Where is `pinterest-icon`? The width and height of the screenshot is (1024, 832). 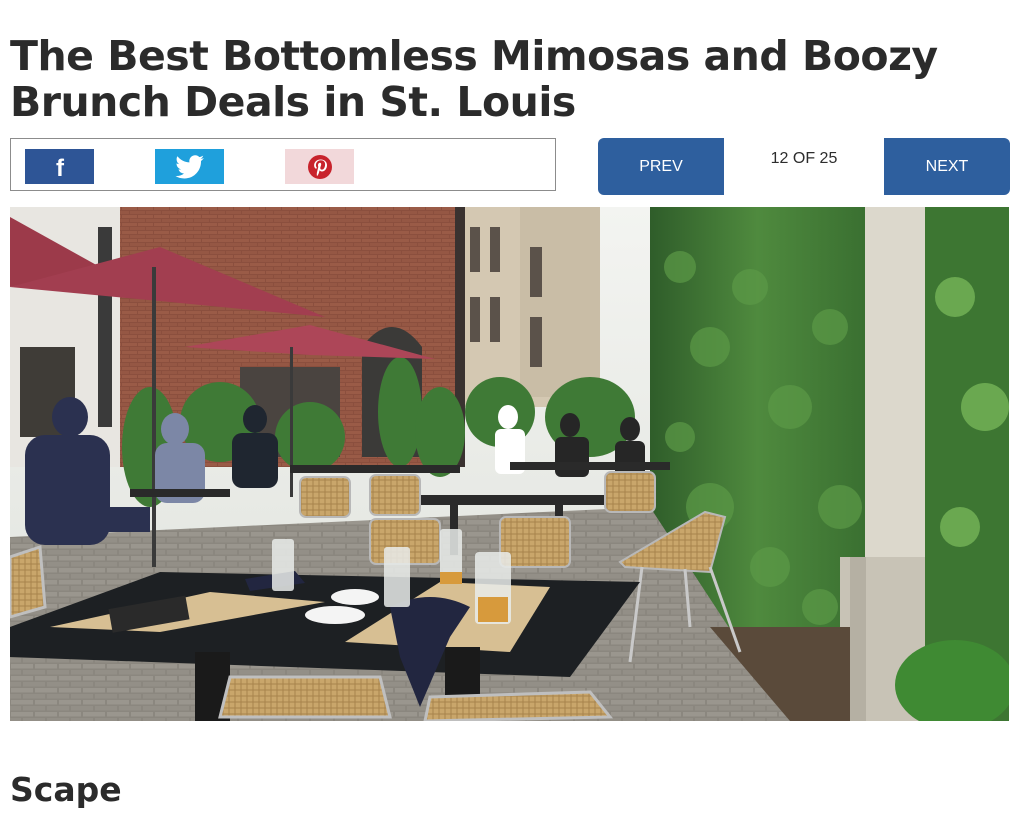 pinterest-icon is located at coordinates (319, 166).